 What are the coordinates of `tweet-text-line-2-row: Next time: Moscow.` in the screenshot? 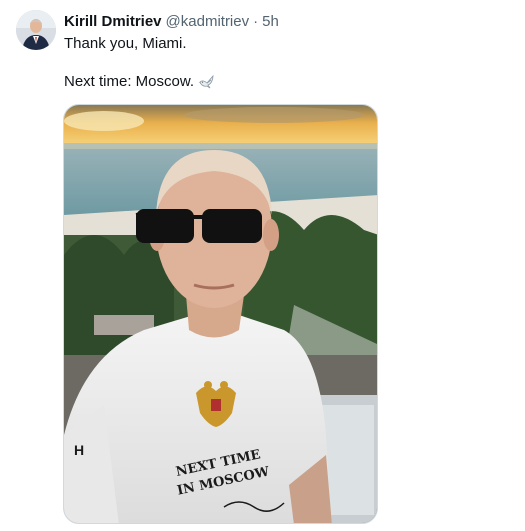 It's located at (140, 82).